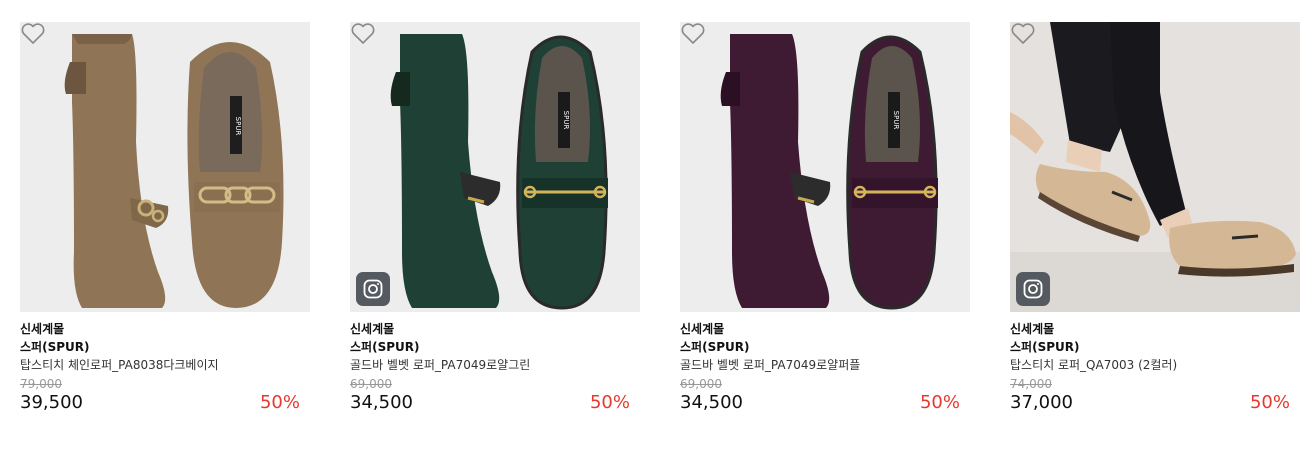 The image size is (1316, 459). What do you see at coordinates (440, 364) in the screenshot?
I see `product-name: 골드바 벨벳 로퍼_PA7049로얄그린` at bounding box center [440, 364].